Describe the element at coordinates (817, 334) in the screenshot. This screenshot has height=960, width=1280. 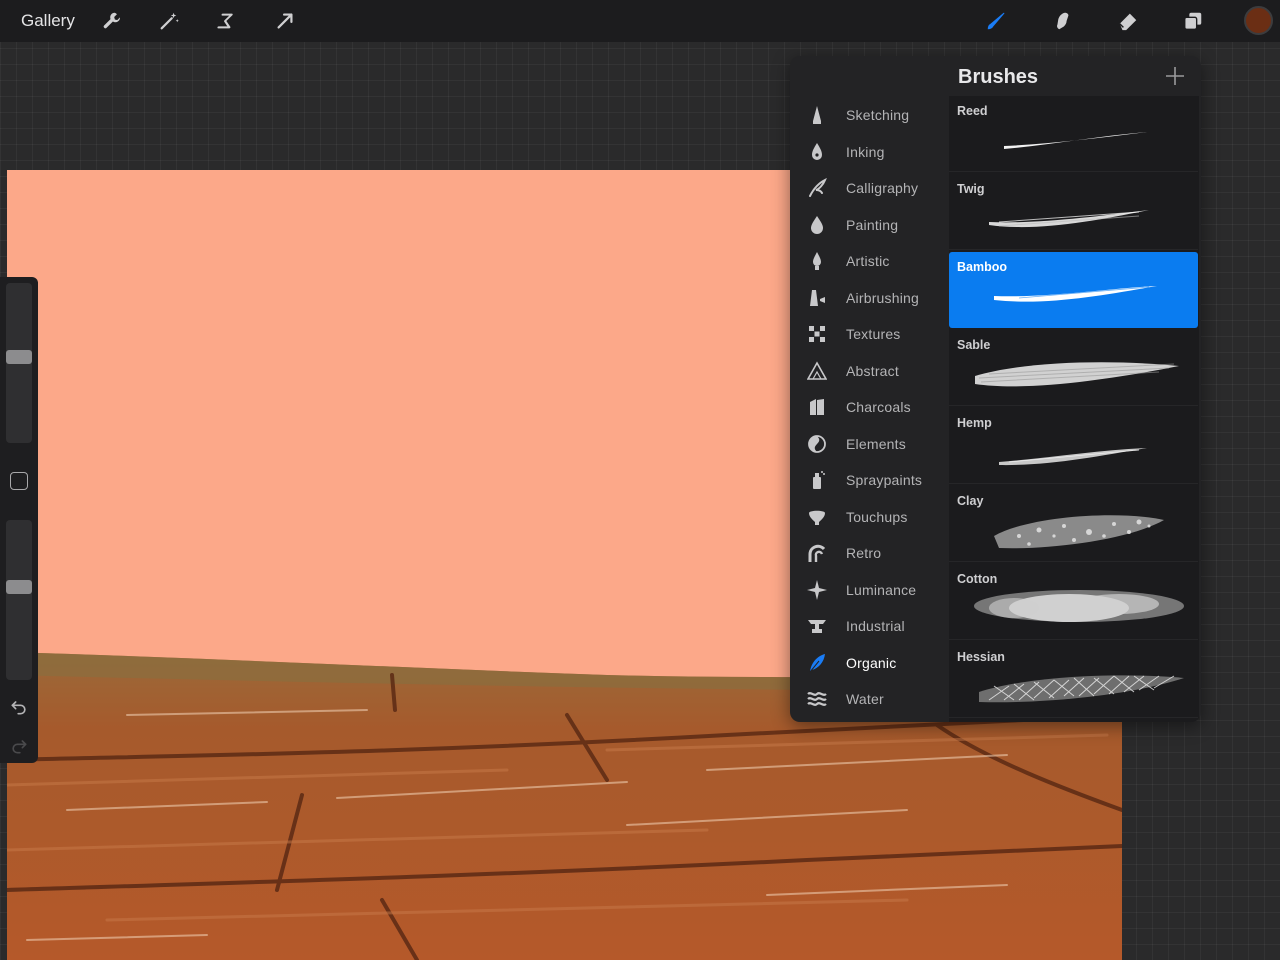
I see `textures-icon` at that location.